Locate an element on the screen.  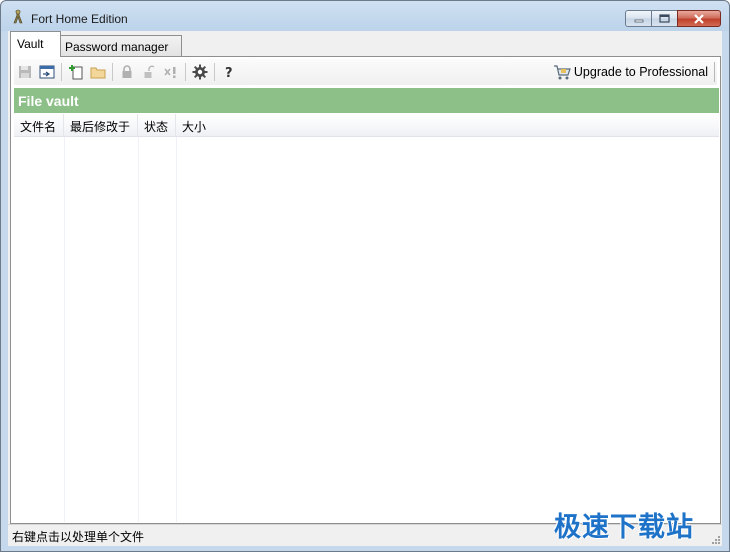
table-header: 文件名 最后修改于 状态 大小 is located at coordinates (366, 125).